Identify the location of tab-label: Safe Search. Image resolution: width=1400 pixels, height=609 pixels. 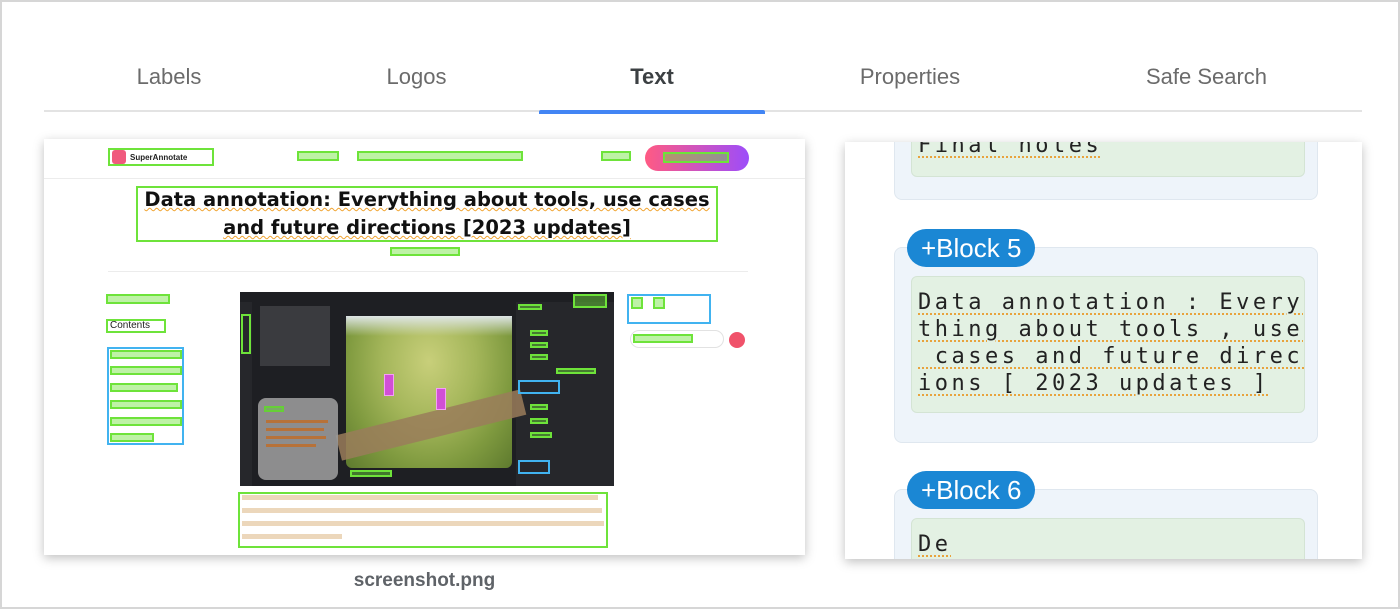
(1206, 76).